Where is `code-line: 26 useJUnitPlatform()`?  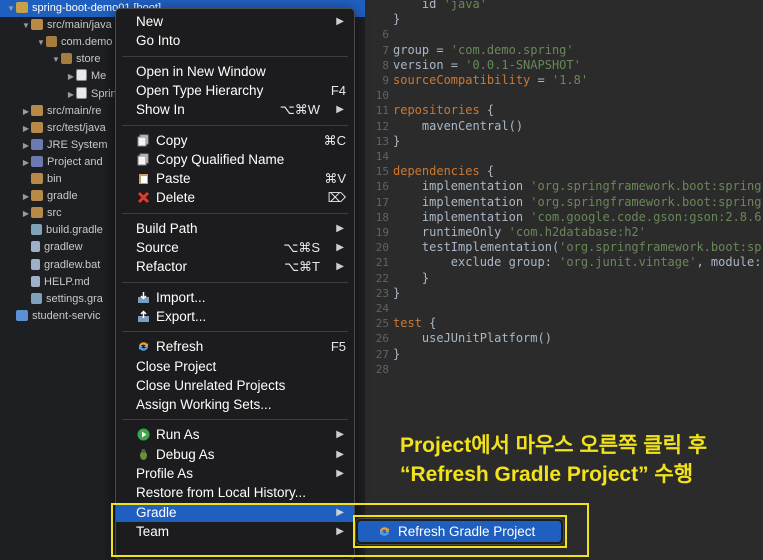
code-line: 26 useJUnitPlatform() is located at coordinates (564, 338).